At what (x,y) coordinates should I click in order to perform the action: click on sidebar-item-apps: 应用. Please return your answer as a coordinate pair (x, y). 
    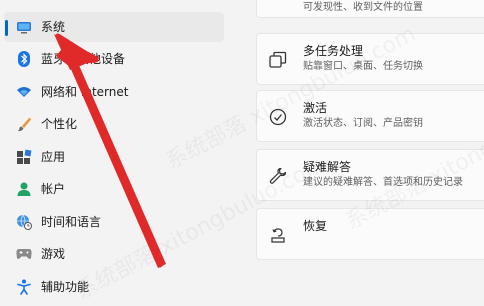
    Looking at the image, I should click on (114, 157).